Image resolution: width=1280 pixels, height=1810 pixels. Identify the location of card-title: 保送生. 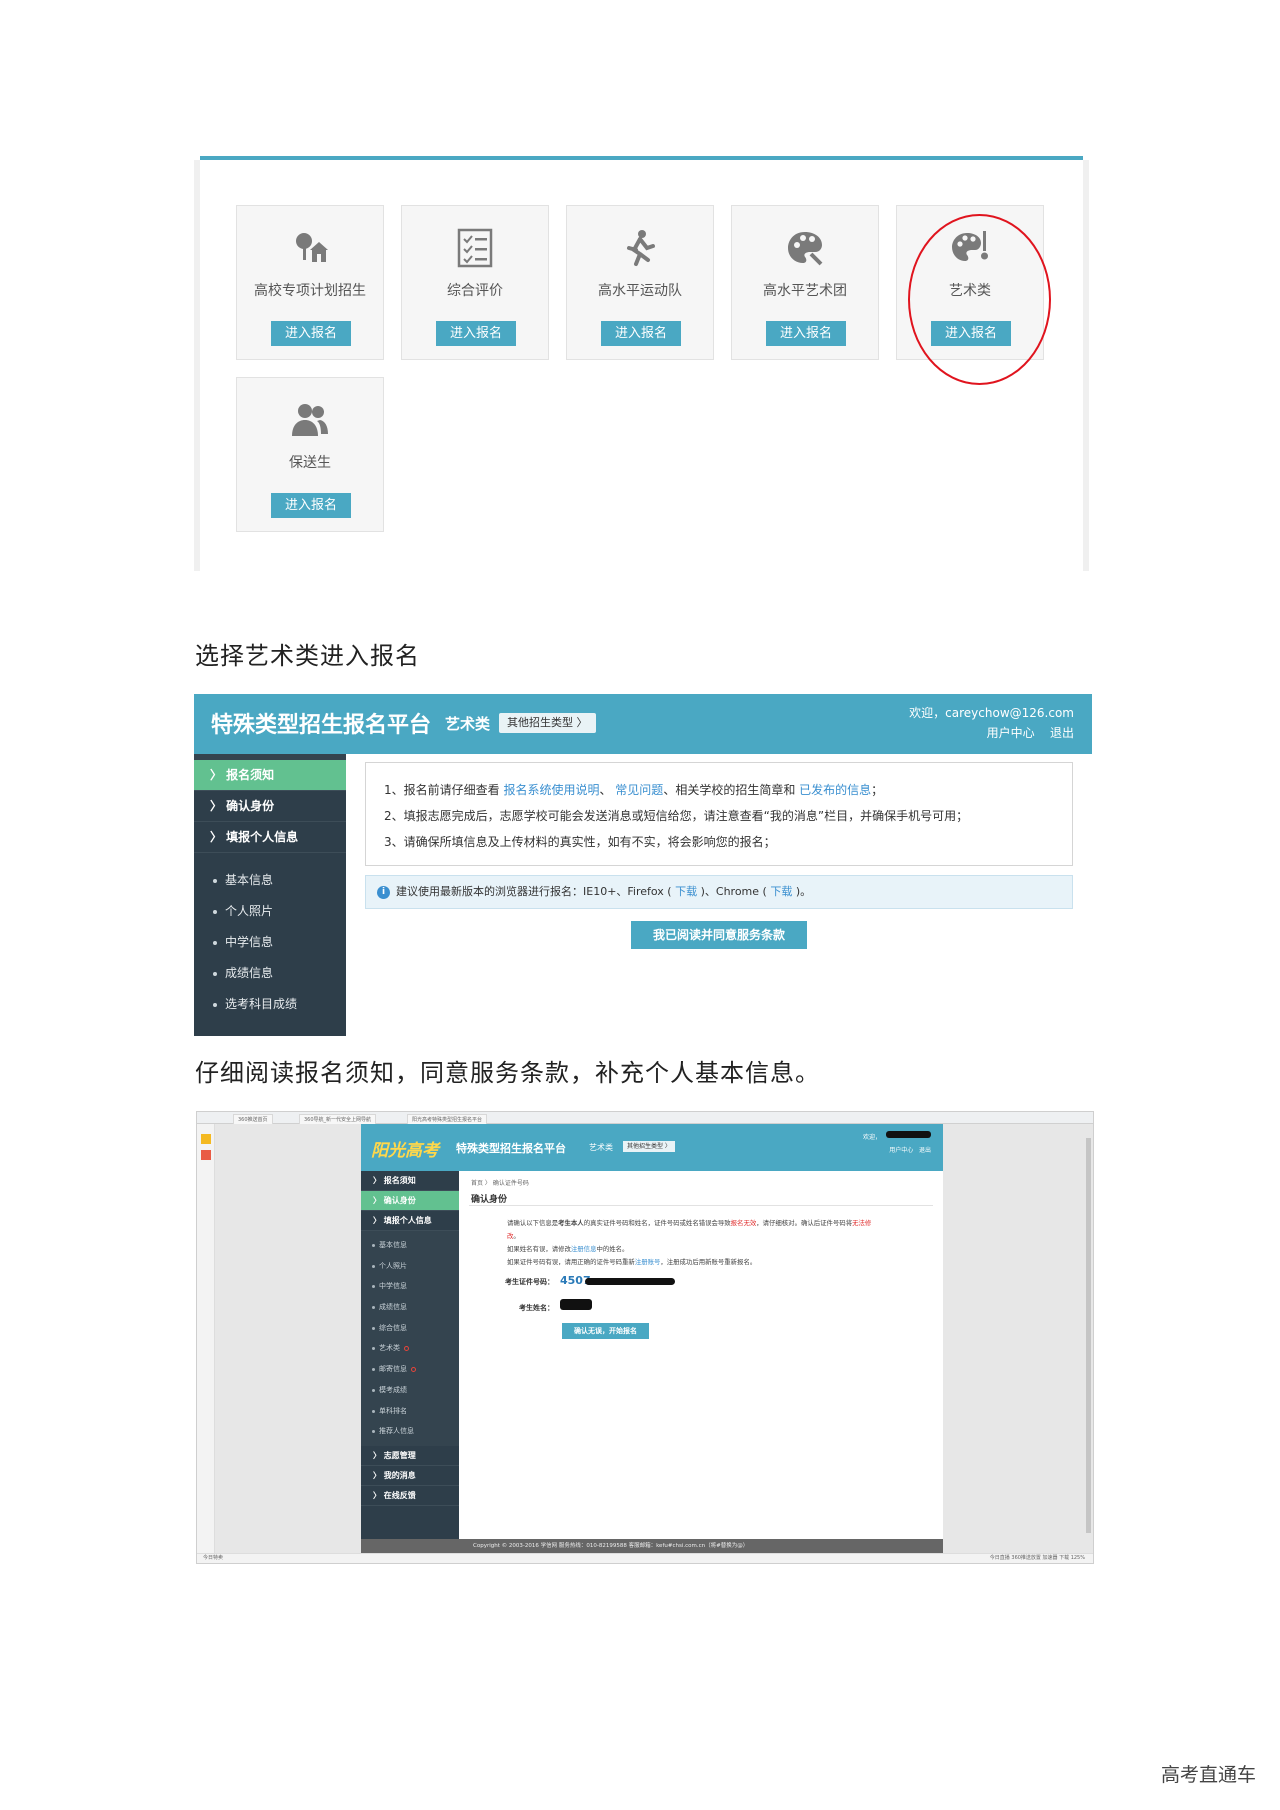
(310, 463).